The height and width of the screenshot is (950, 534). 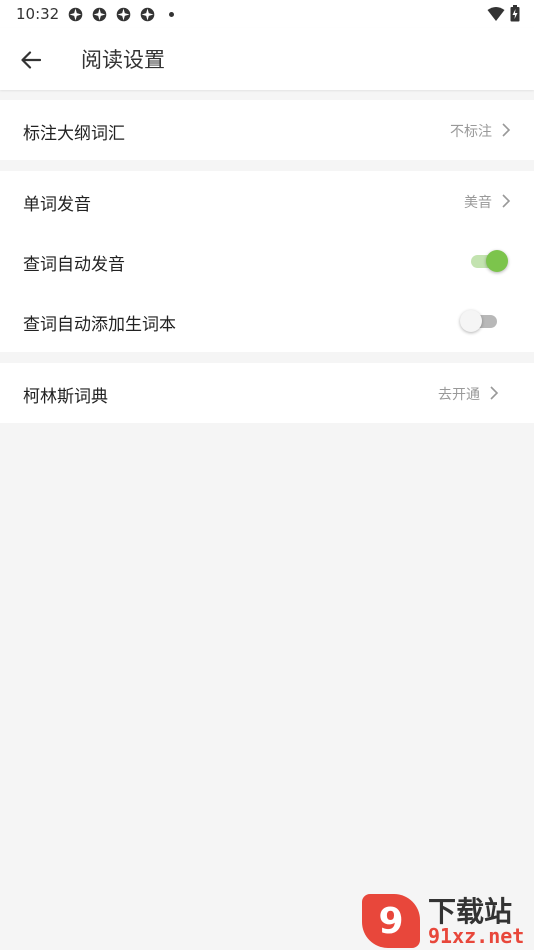 I want to click on setting-value: 美音, so click(x=478, y=203).